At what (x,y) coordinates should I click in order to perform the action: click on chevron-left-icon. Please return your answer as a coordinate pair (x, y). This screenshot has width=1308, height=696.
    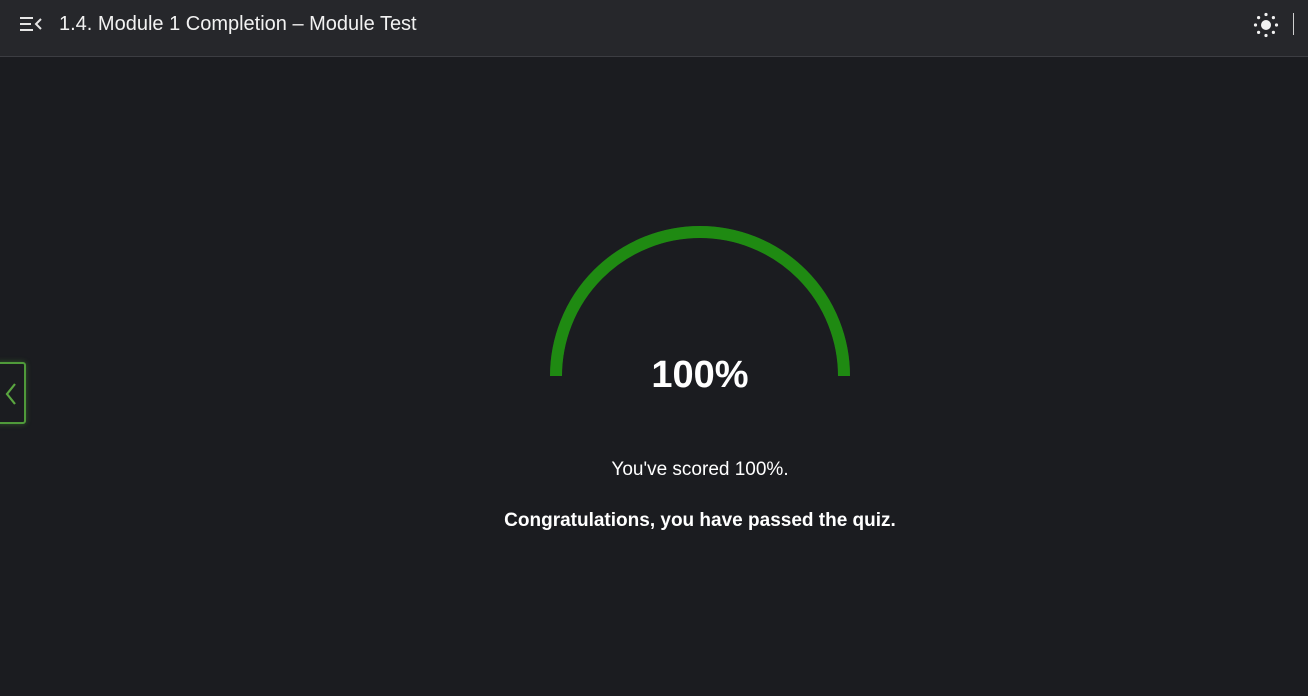
    Looking at the image, I should click on (10, 394).